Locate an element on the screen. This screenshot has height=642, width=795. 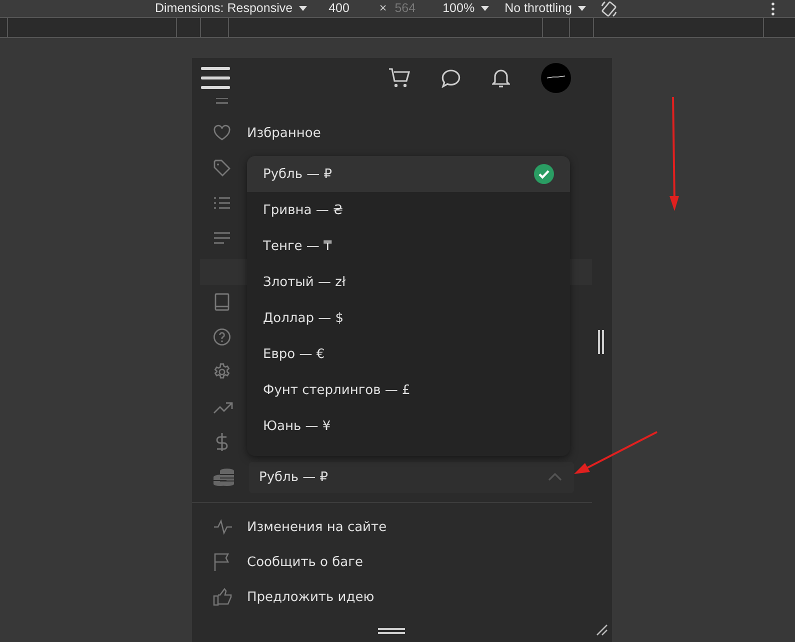
currency-select: Рубль — ₽ is located at coordinates (411, 477).